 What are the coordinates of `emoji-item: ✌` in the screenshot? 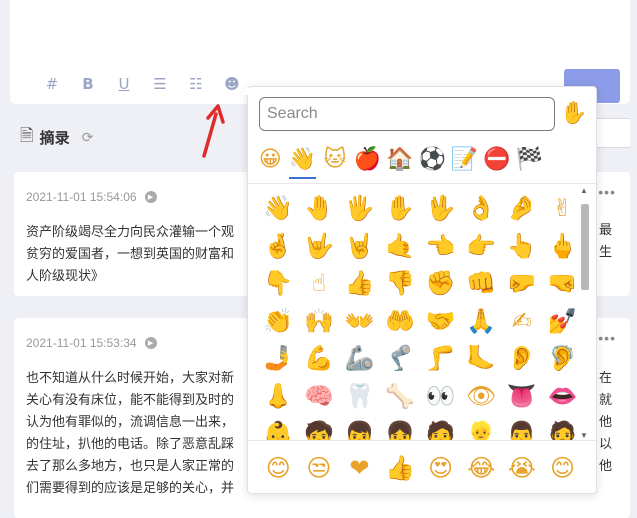 It's located at (562, 209).